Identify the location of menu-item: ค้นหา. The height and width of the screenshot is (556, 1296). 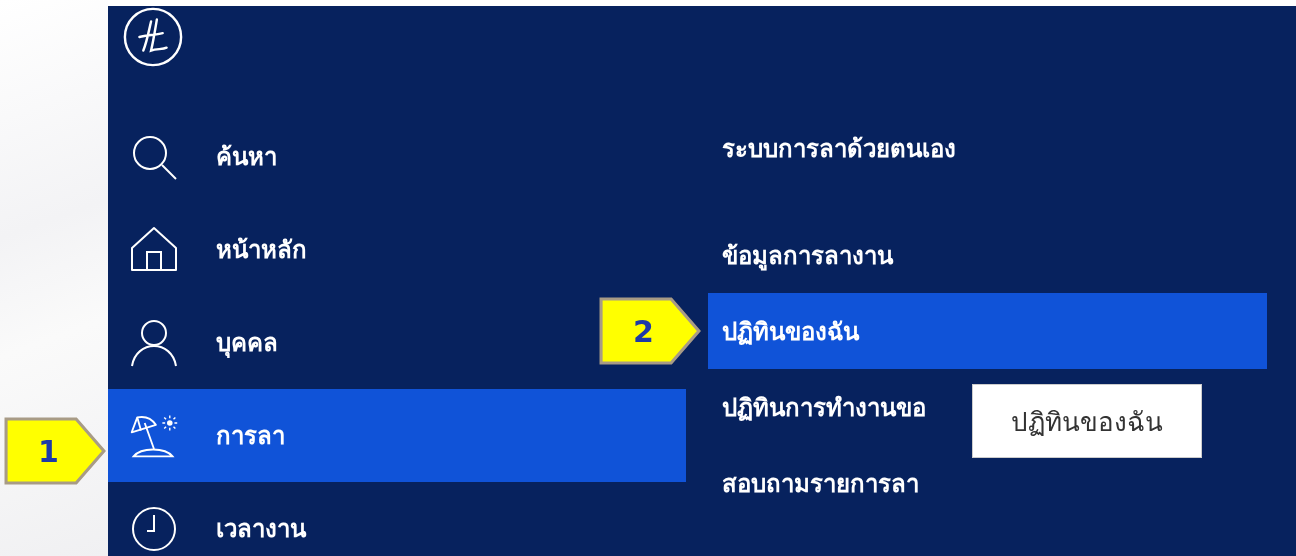
(197, 156).